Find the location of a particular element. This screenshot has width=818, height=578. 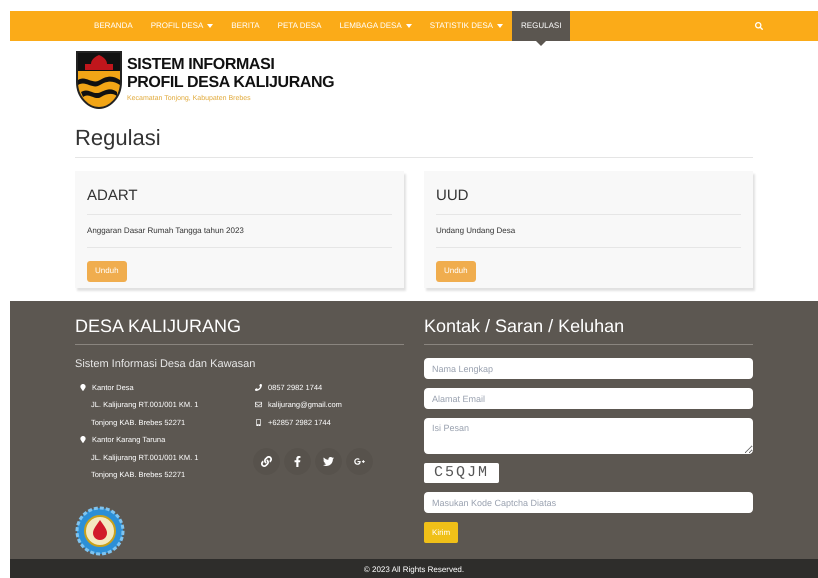

nav-item: LEMBAGA DESA is located at coordinates (375, 26).